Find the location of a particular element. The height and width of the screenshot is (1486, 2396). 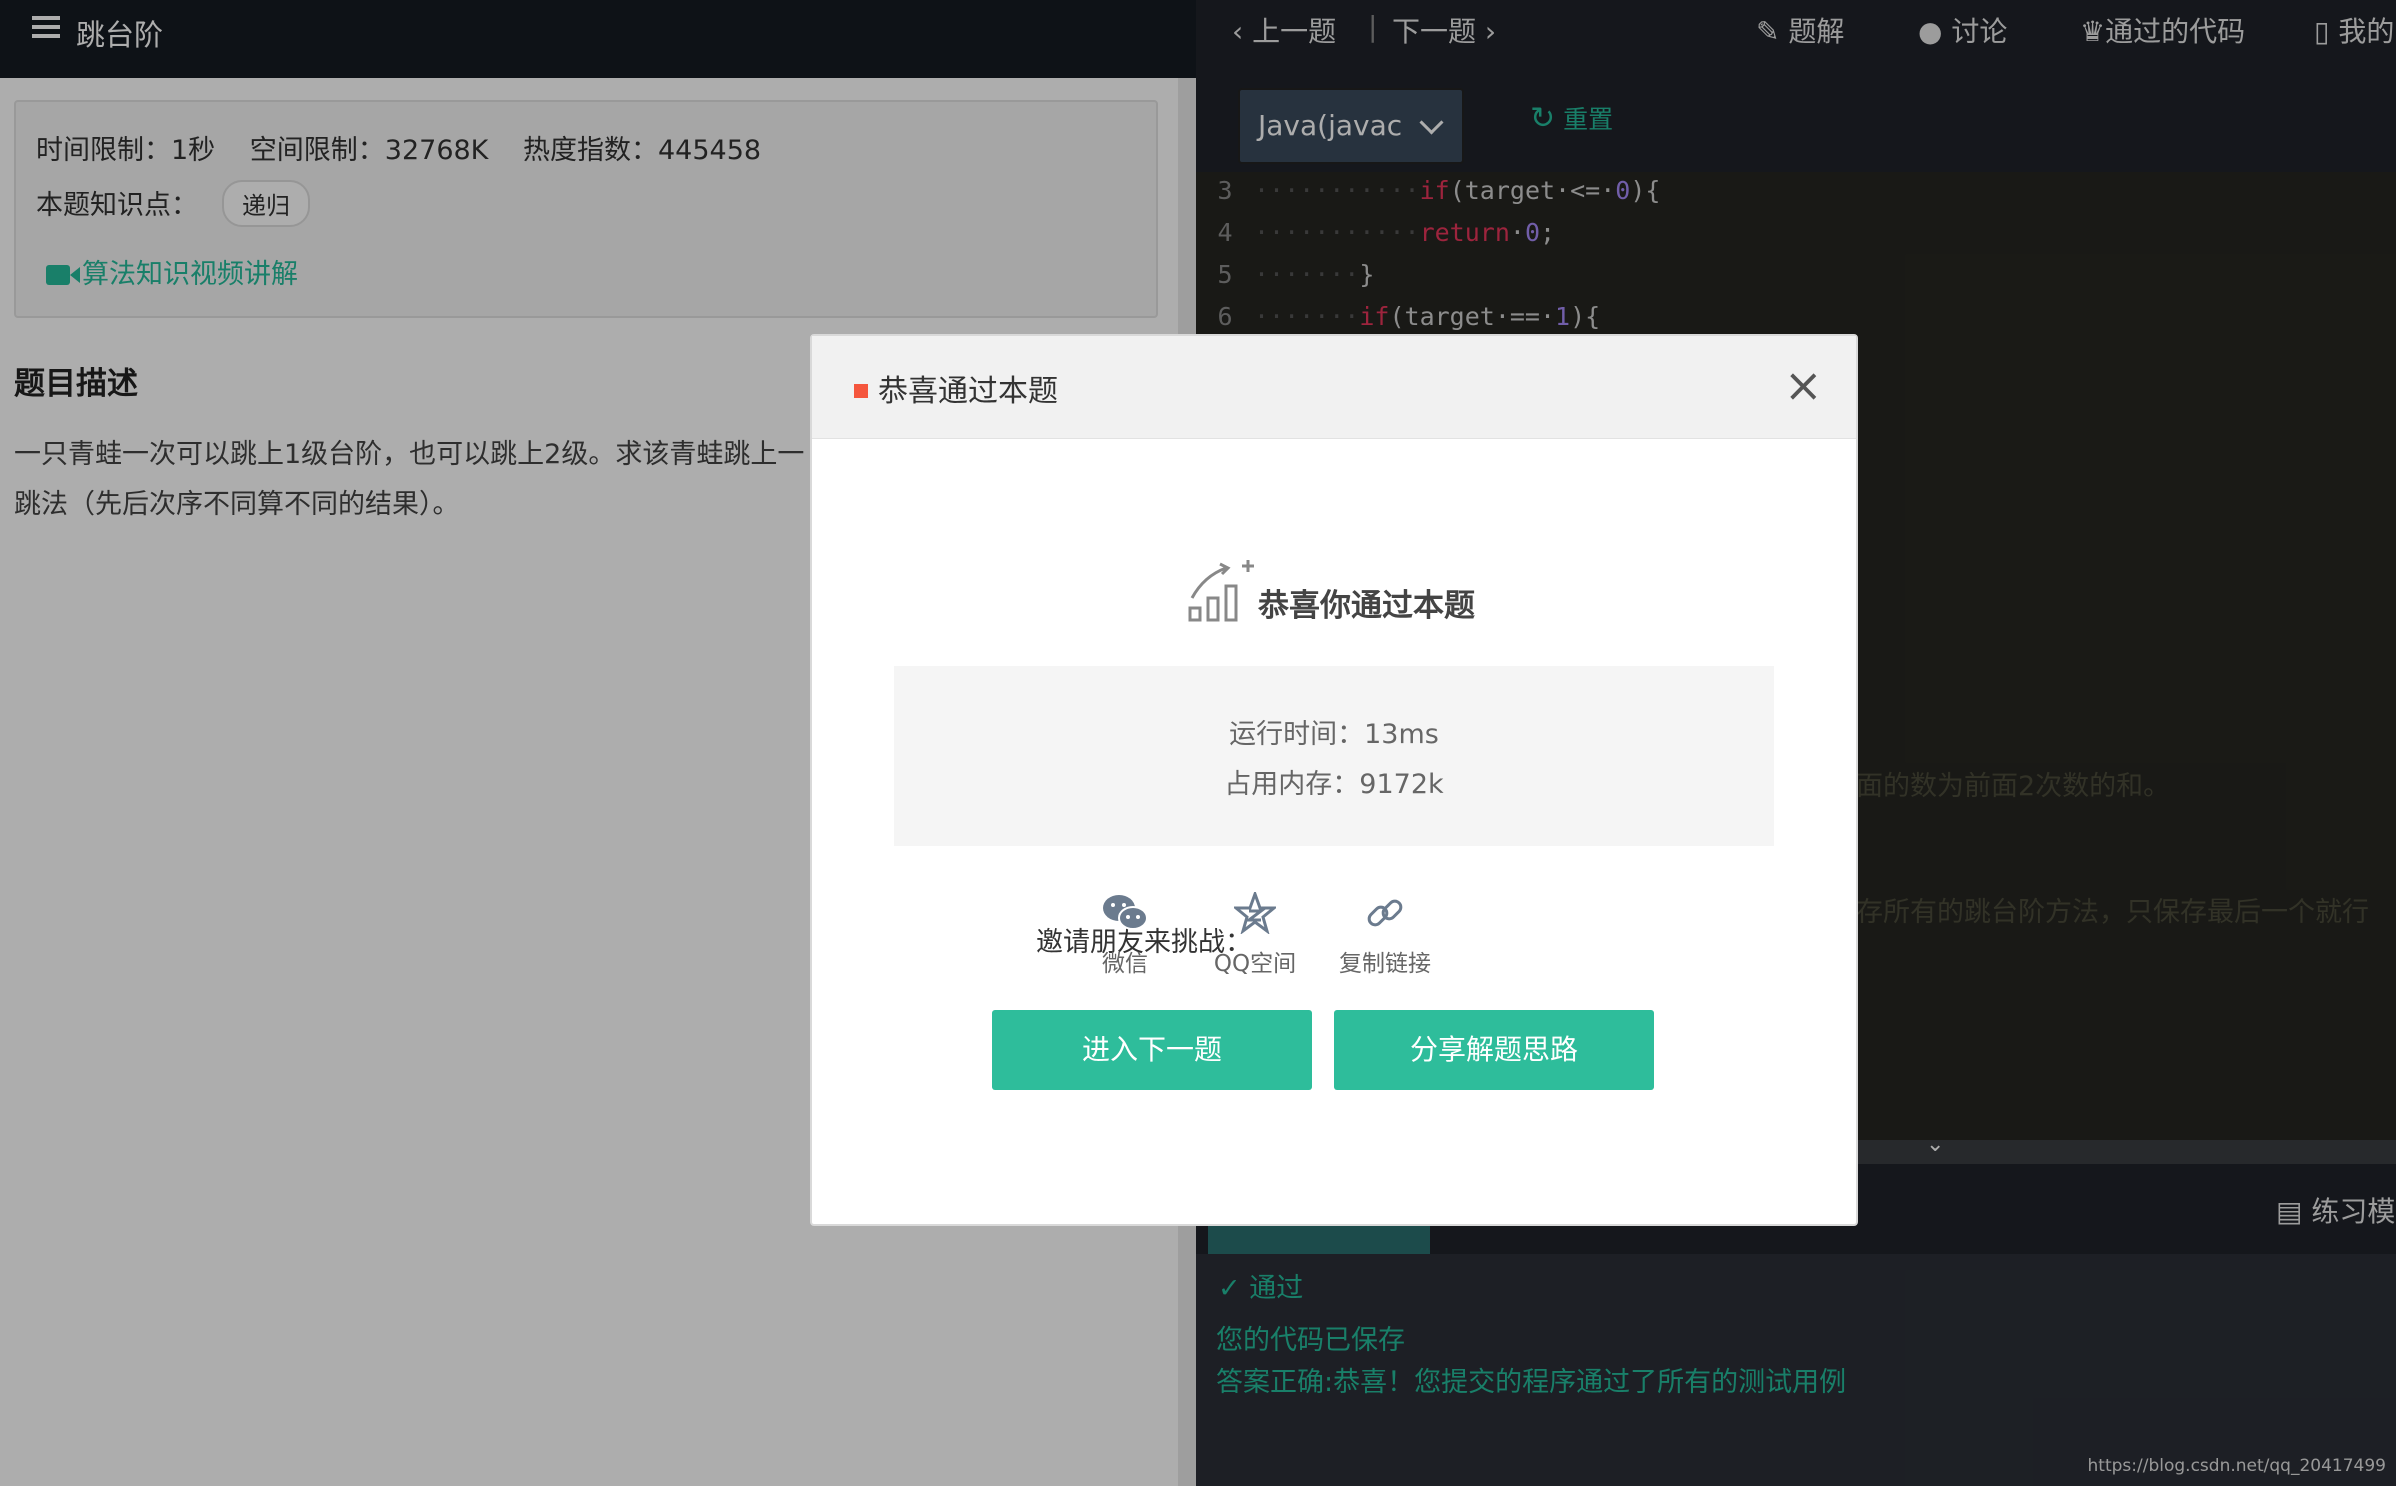

share-solution-button: 分享解题思路 is located at coordinates (1494, 1050).